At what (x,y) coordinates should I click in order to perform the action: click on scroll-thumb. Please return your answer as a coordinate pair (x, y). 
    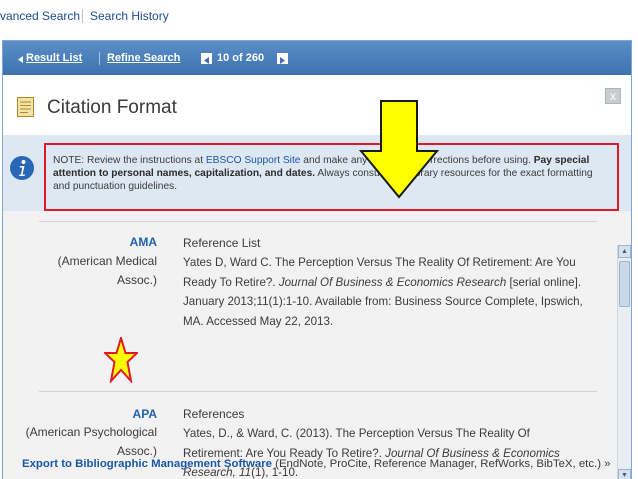
    Looking at the image, I should click on (624, 284).